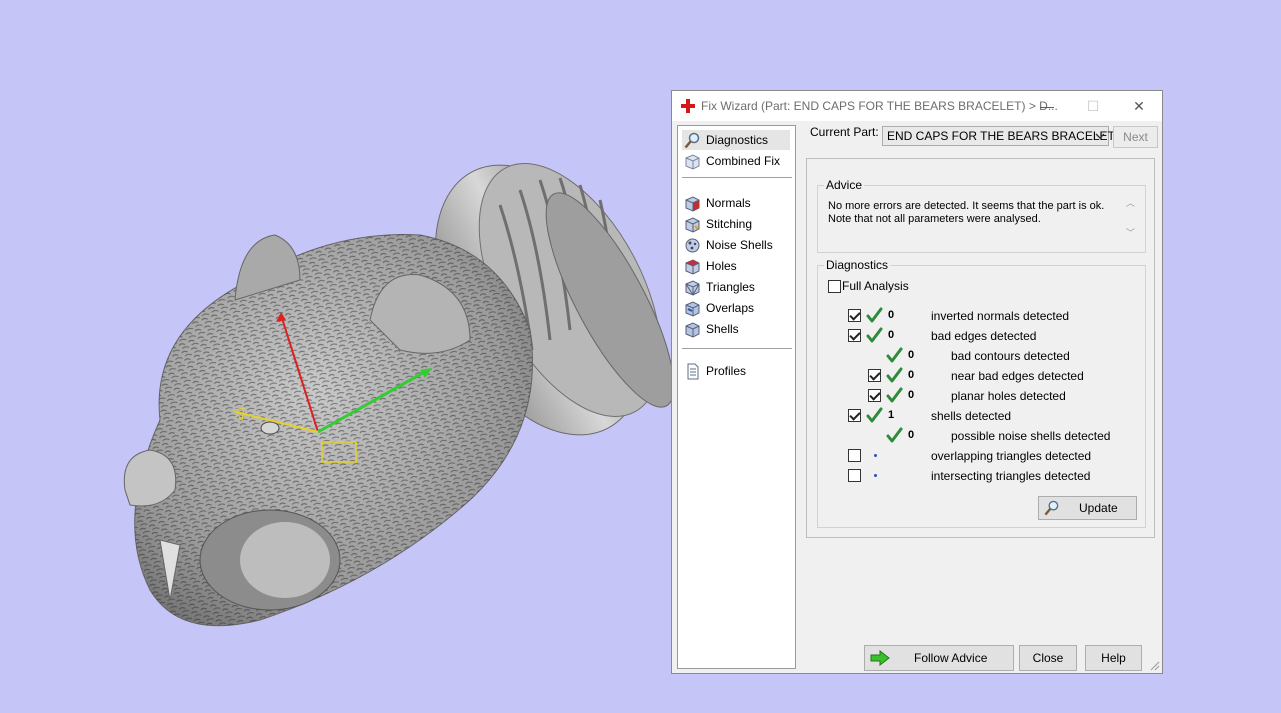 The width and height of the screenshot is (1281, 713). I want to click on noise-shells-icon, so click(692, 245).